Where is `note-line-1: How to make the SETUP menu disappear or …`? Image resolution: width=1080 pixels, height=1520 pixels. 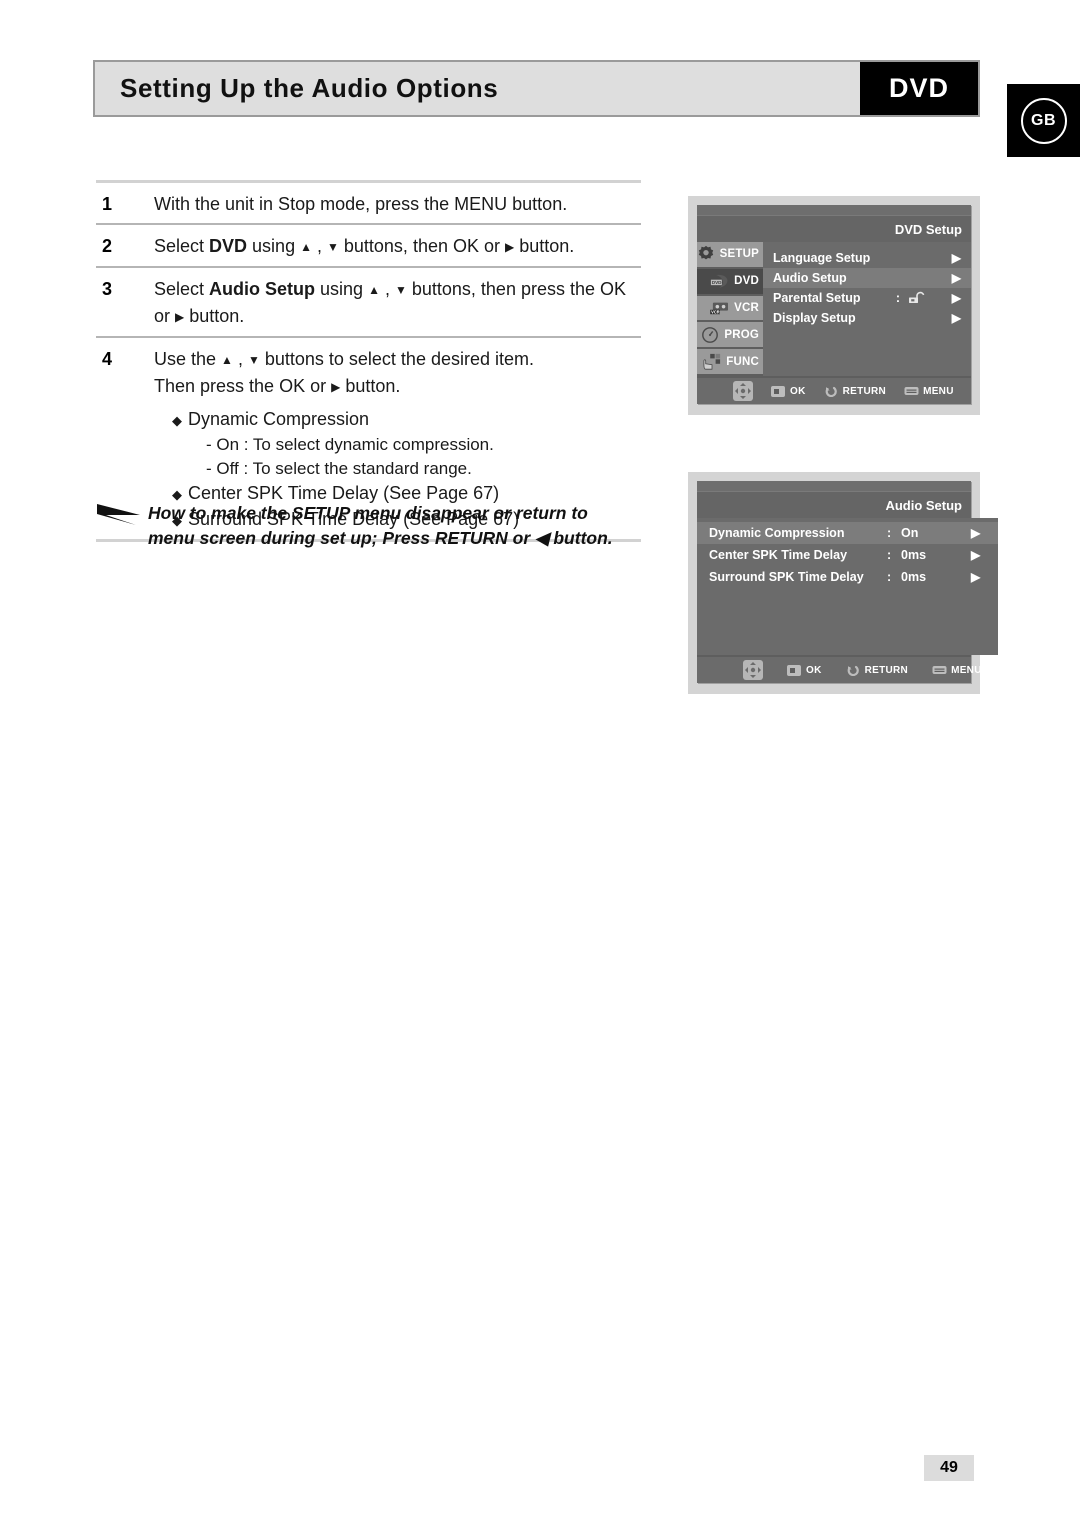 note-line-1: How to make the SETUP menu disappear or … is located at coordinates (368, 513).